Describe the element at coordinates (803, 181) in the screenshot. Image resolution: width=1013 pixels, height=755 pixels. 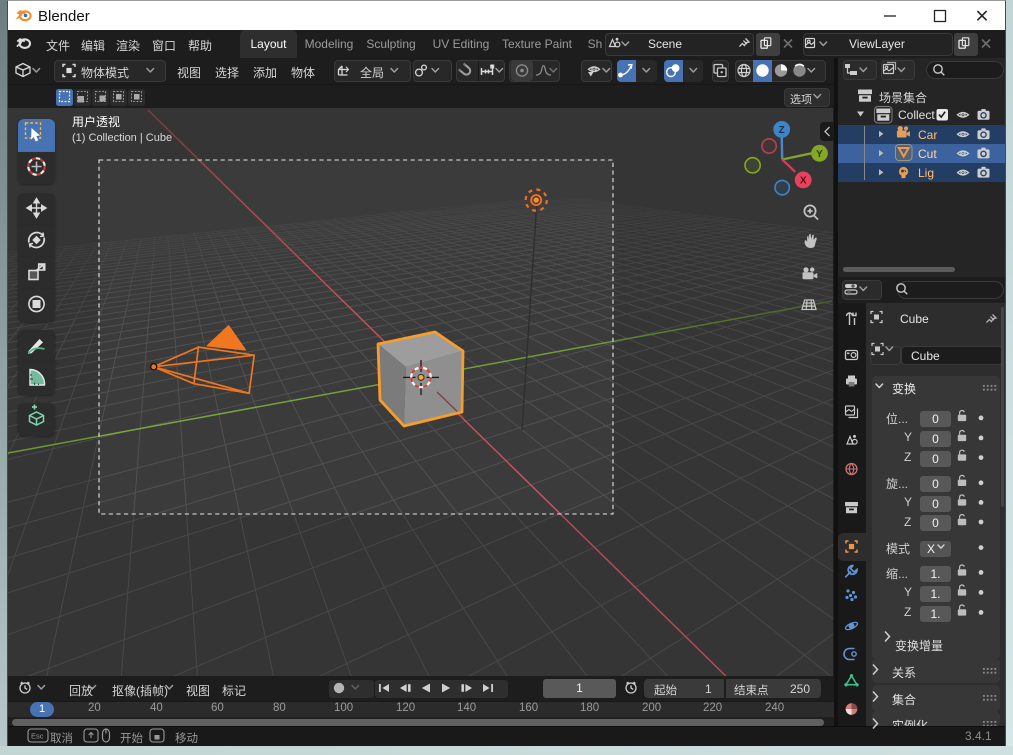
I see `svg-text: X` at that location.